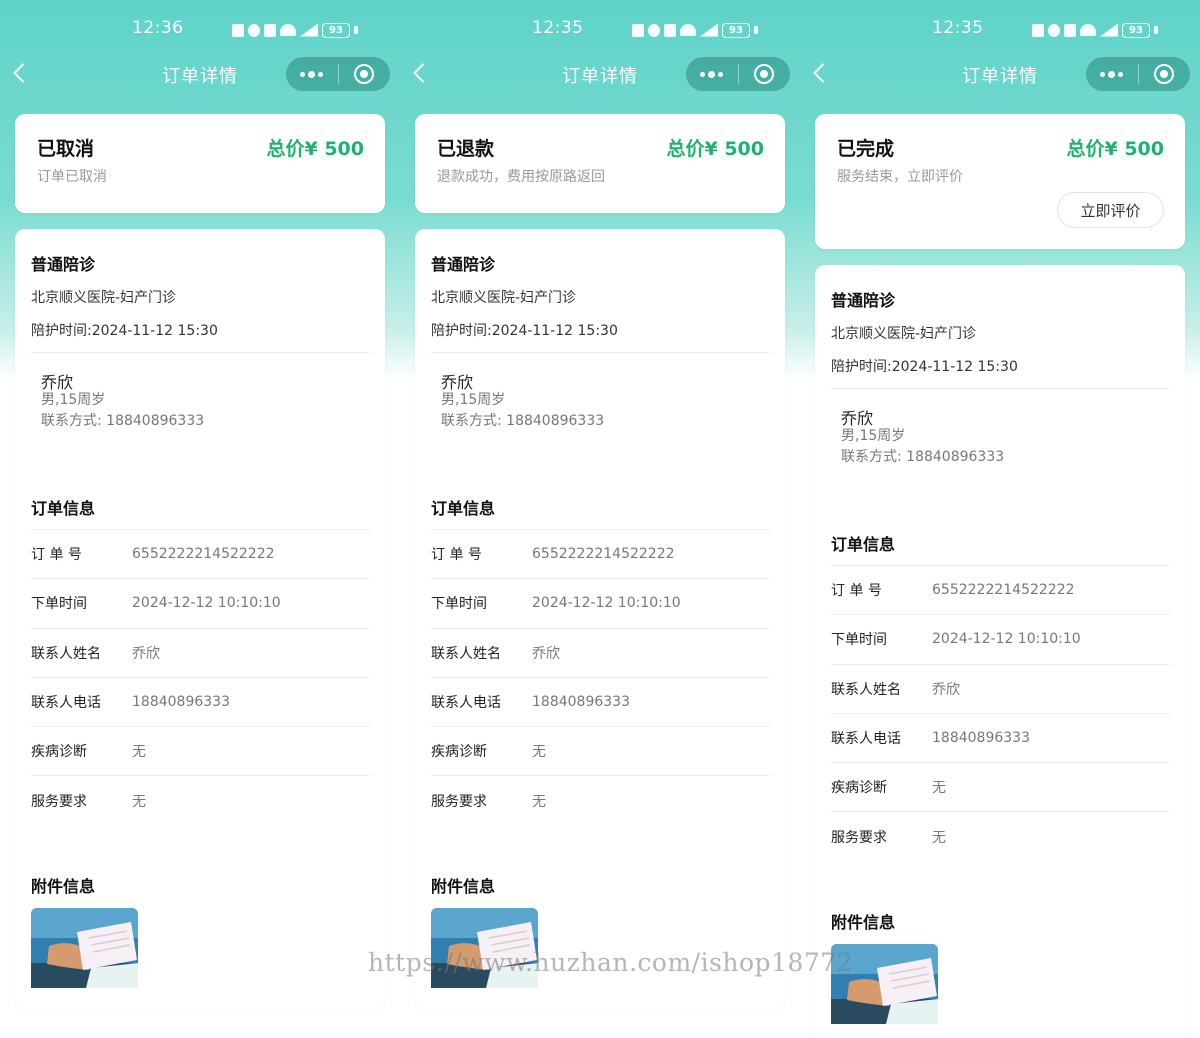 This screenshot has height=1038, width=1200. Describe the element at coordinates (524, 331) in the screenshot. I see `escort-time: 陪护时间:2024-11-12 15:30` at that location.